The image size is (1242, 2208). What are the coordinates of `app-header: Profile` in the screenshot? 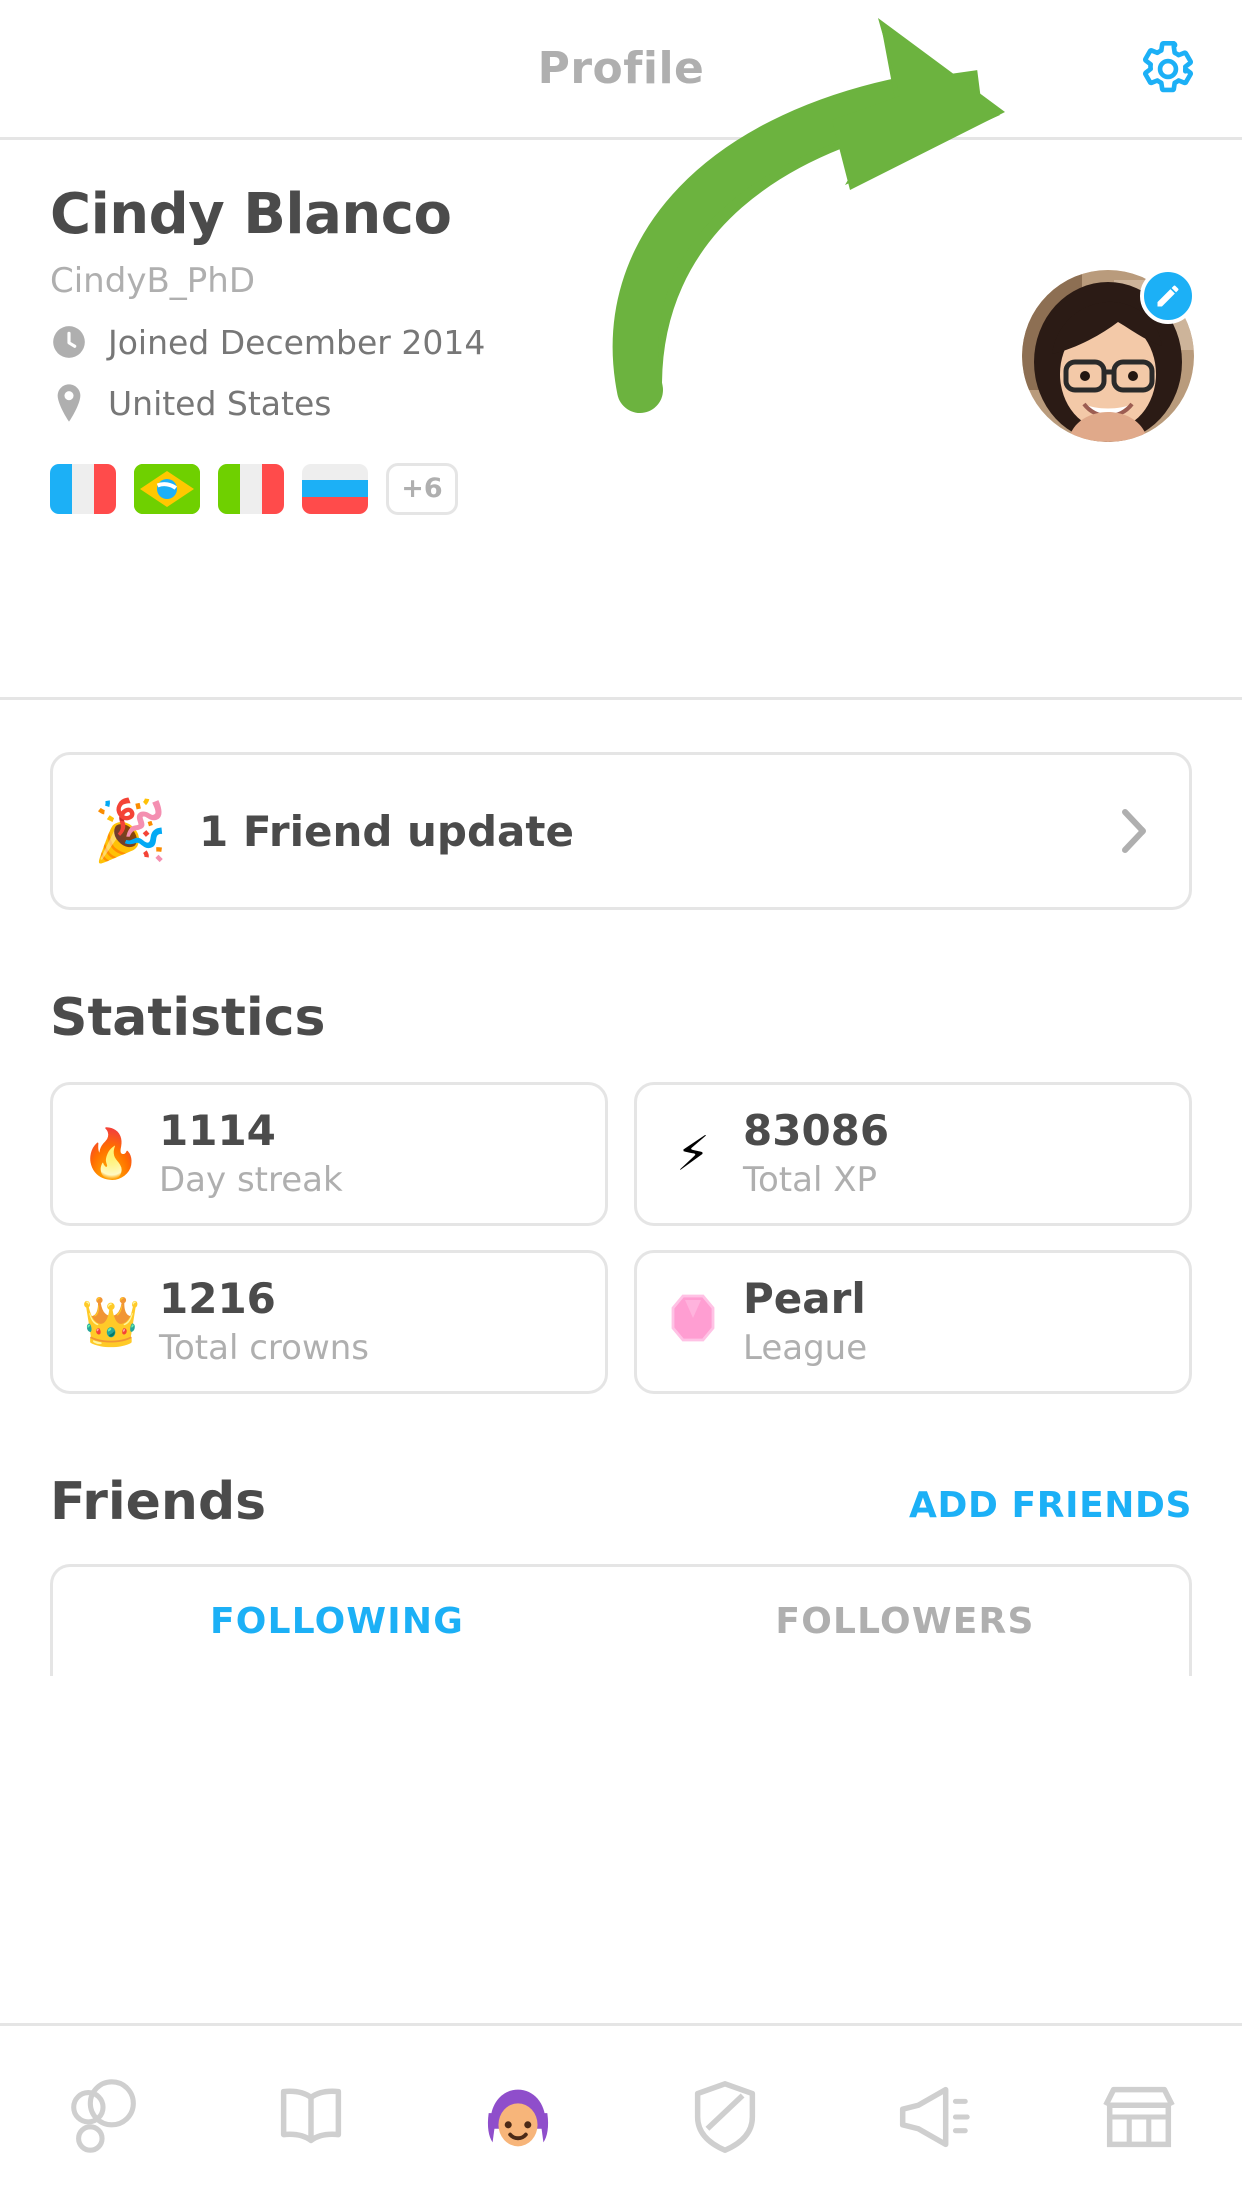 It's located at (621, 70).